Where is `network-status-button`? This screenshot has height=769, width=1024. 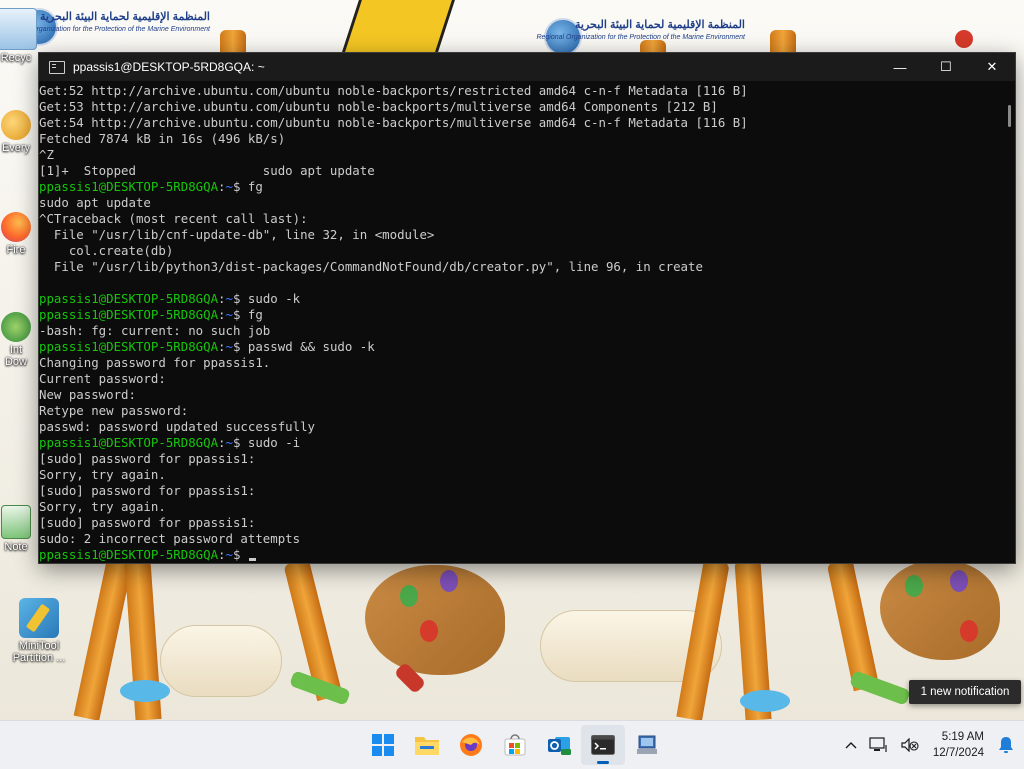 network-status-button is located at coordinates (879, 745).